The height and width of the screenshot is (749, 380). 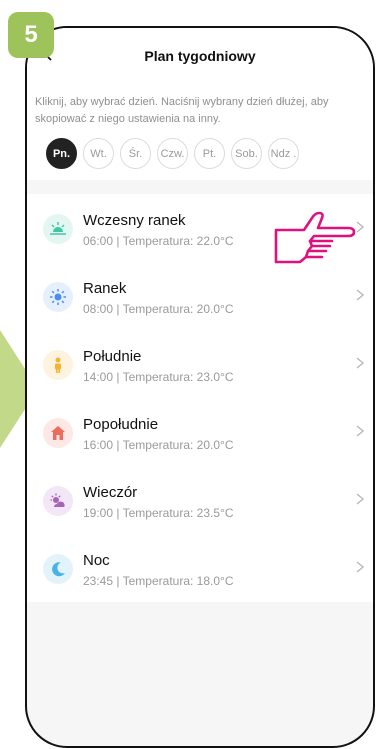 What do you see at coordinates (178, 241) in the screenshot?
I see `schedule-temperature: Temperatura: 22.0°C` at bounding box center [178, 241].